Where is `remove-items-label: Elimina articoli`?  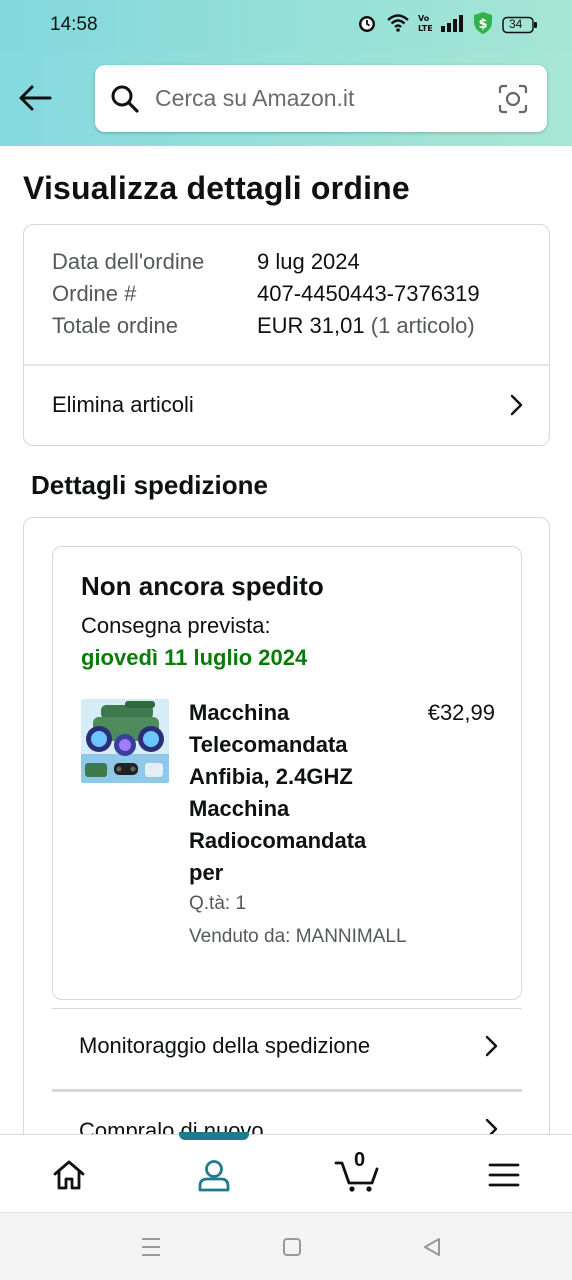
remove-items-label: Elimina articoli is located at coordinates (123, 404).